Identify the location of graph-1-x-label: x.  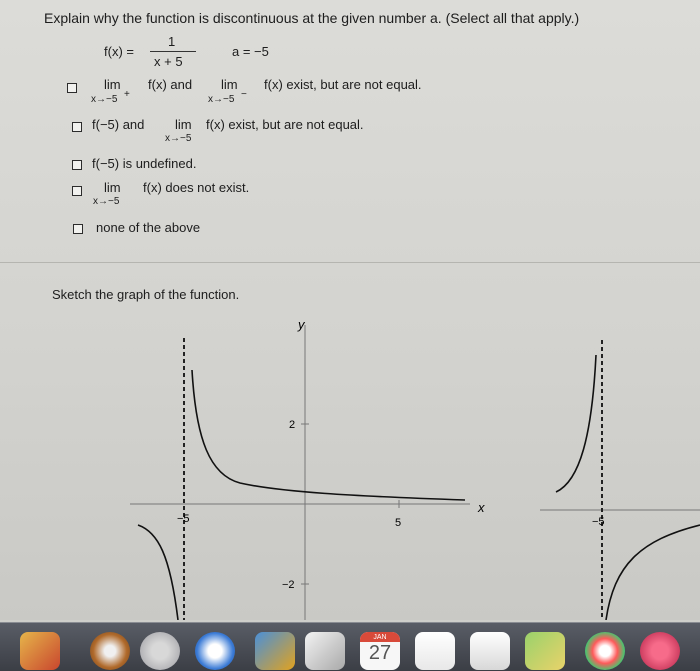
(481, 507).